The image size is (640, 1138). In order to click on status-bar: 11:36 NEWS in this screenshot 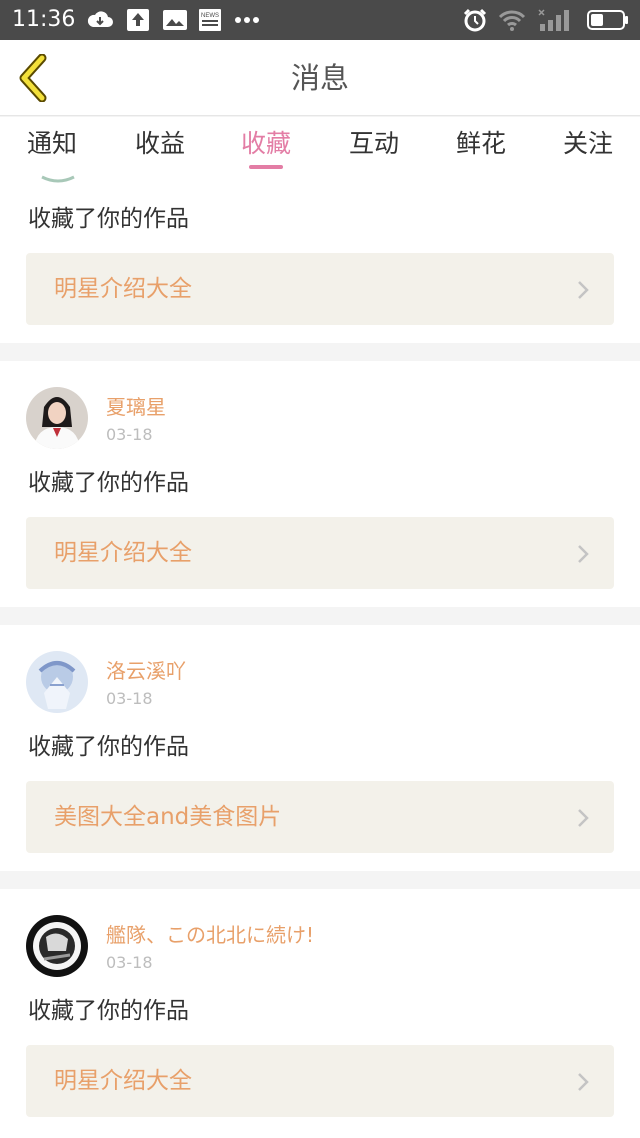, I will do `click(320, 20)`.